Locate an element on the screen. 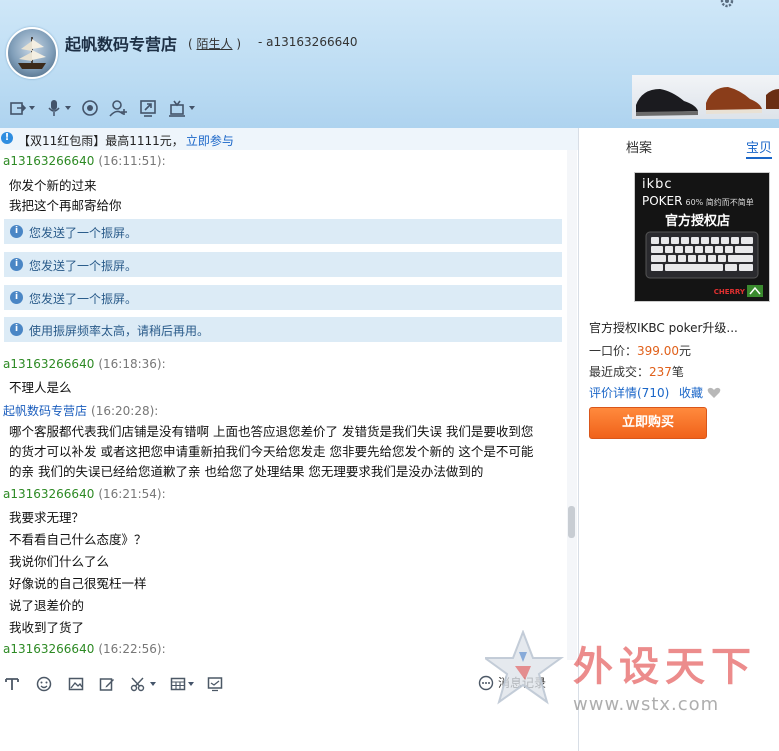  heart-icon is located at coordinates (714, 393).